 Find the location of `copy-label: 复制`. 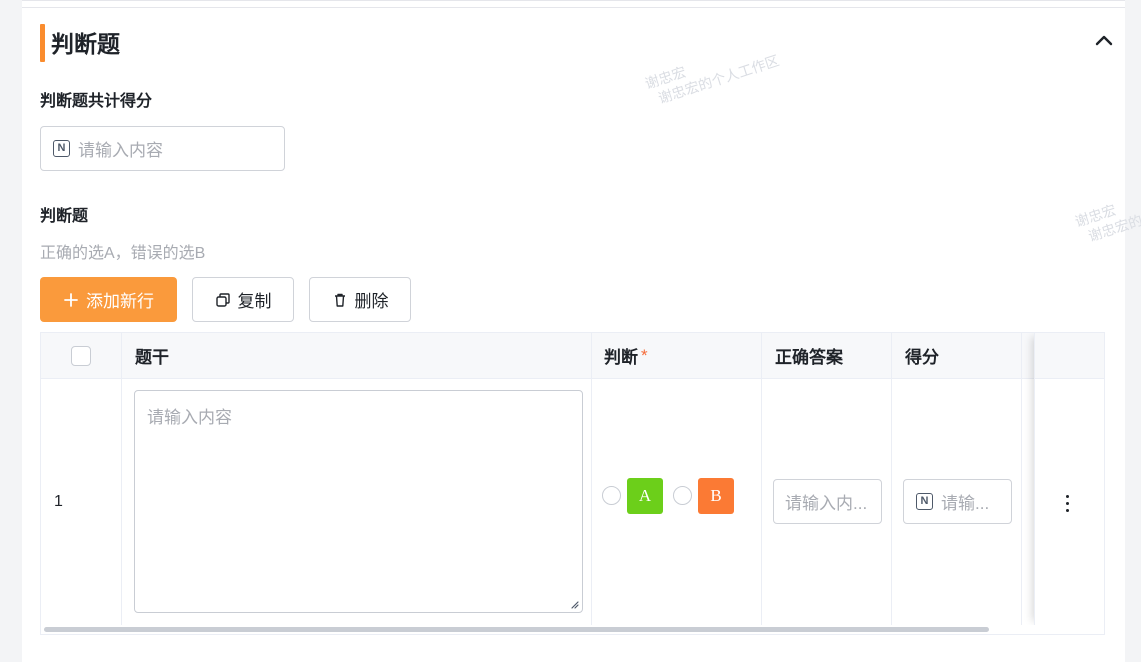

copy-label: 复制 is located at coordinates (254, 301).